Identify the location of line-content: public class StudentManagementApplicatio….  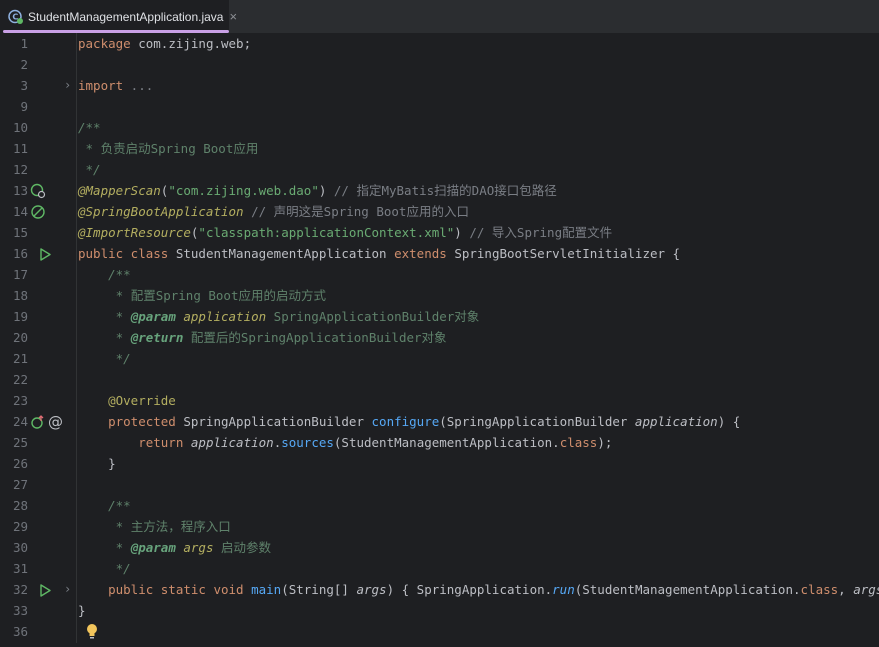
(379, 253).